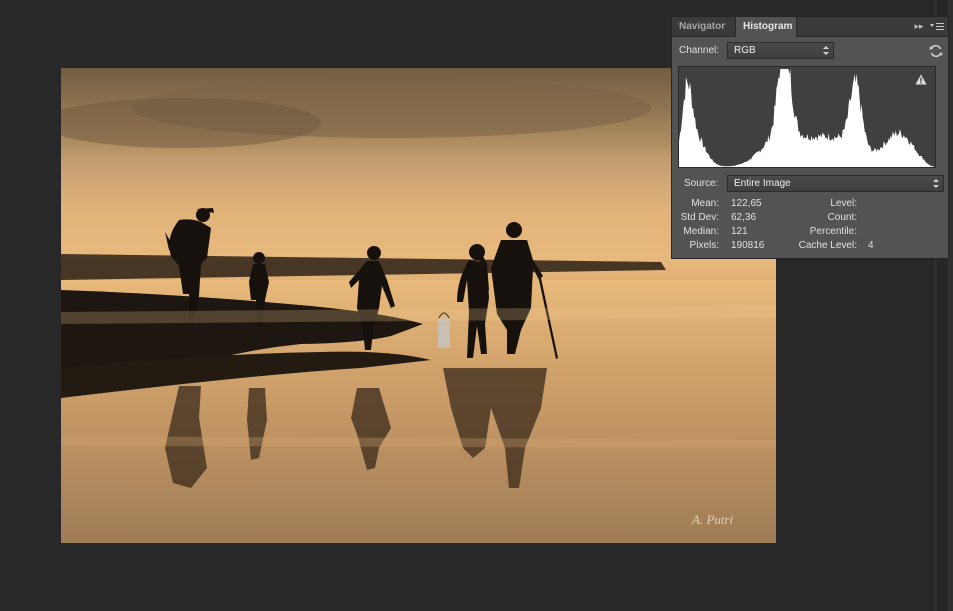  What do you see at coordinates (701, 183) in the screenshot?
I see `source-label: Source:` at bounding box center [701, 183].